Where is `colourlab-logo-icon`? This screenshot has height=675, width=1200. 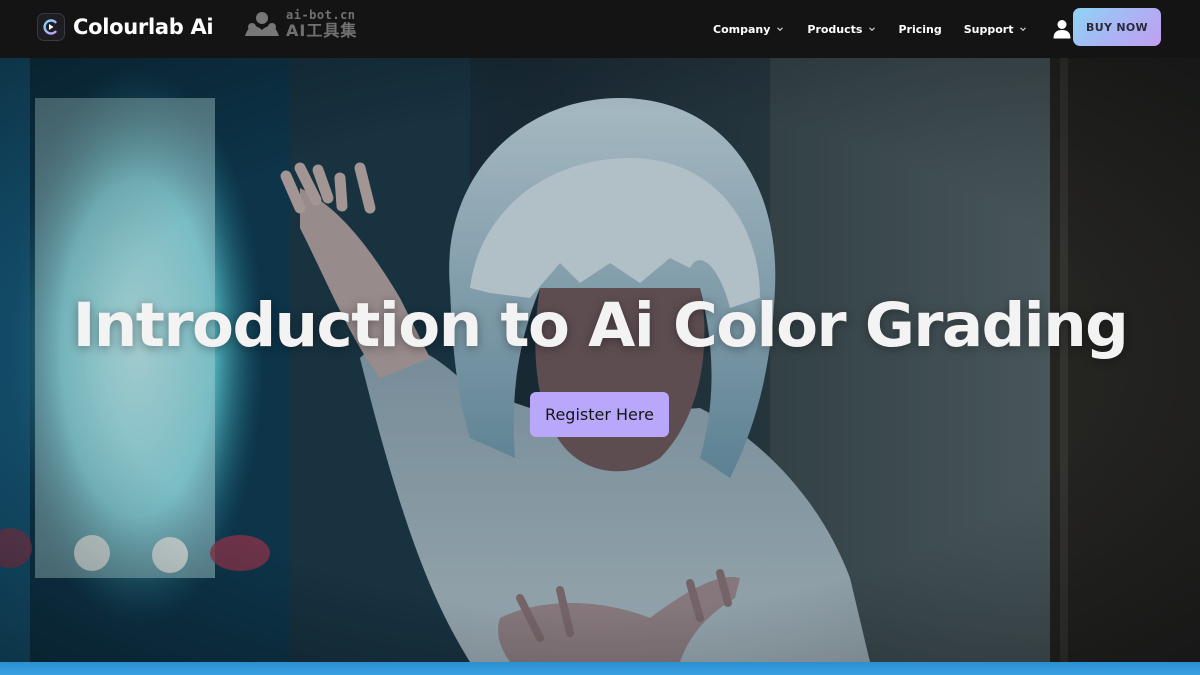
colourlab-logo-icon is located at coordinates (51, 27).